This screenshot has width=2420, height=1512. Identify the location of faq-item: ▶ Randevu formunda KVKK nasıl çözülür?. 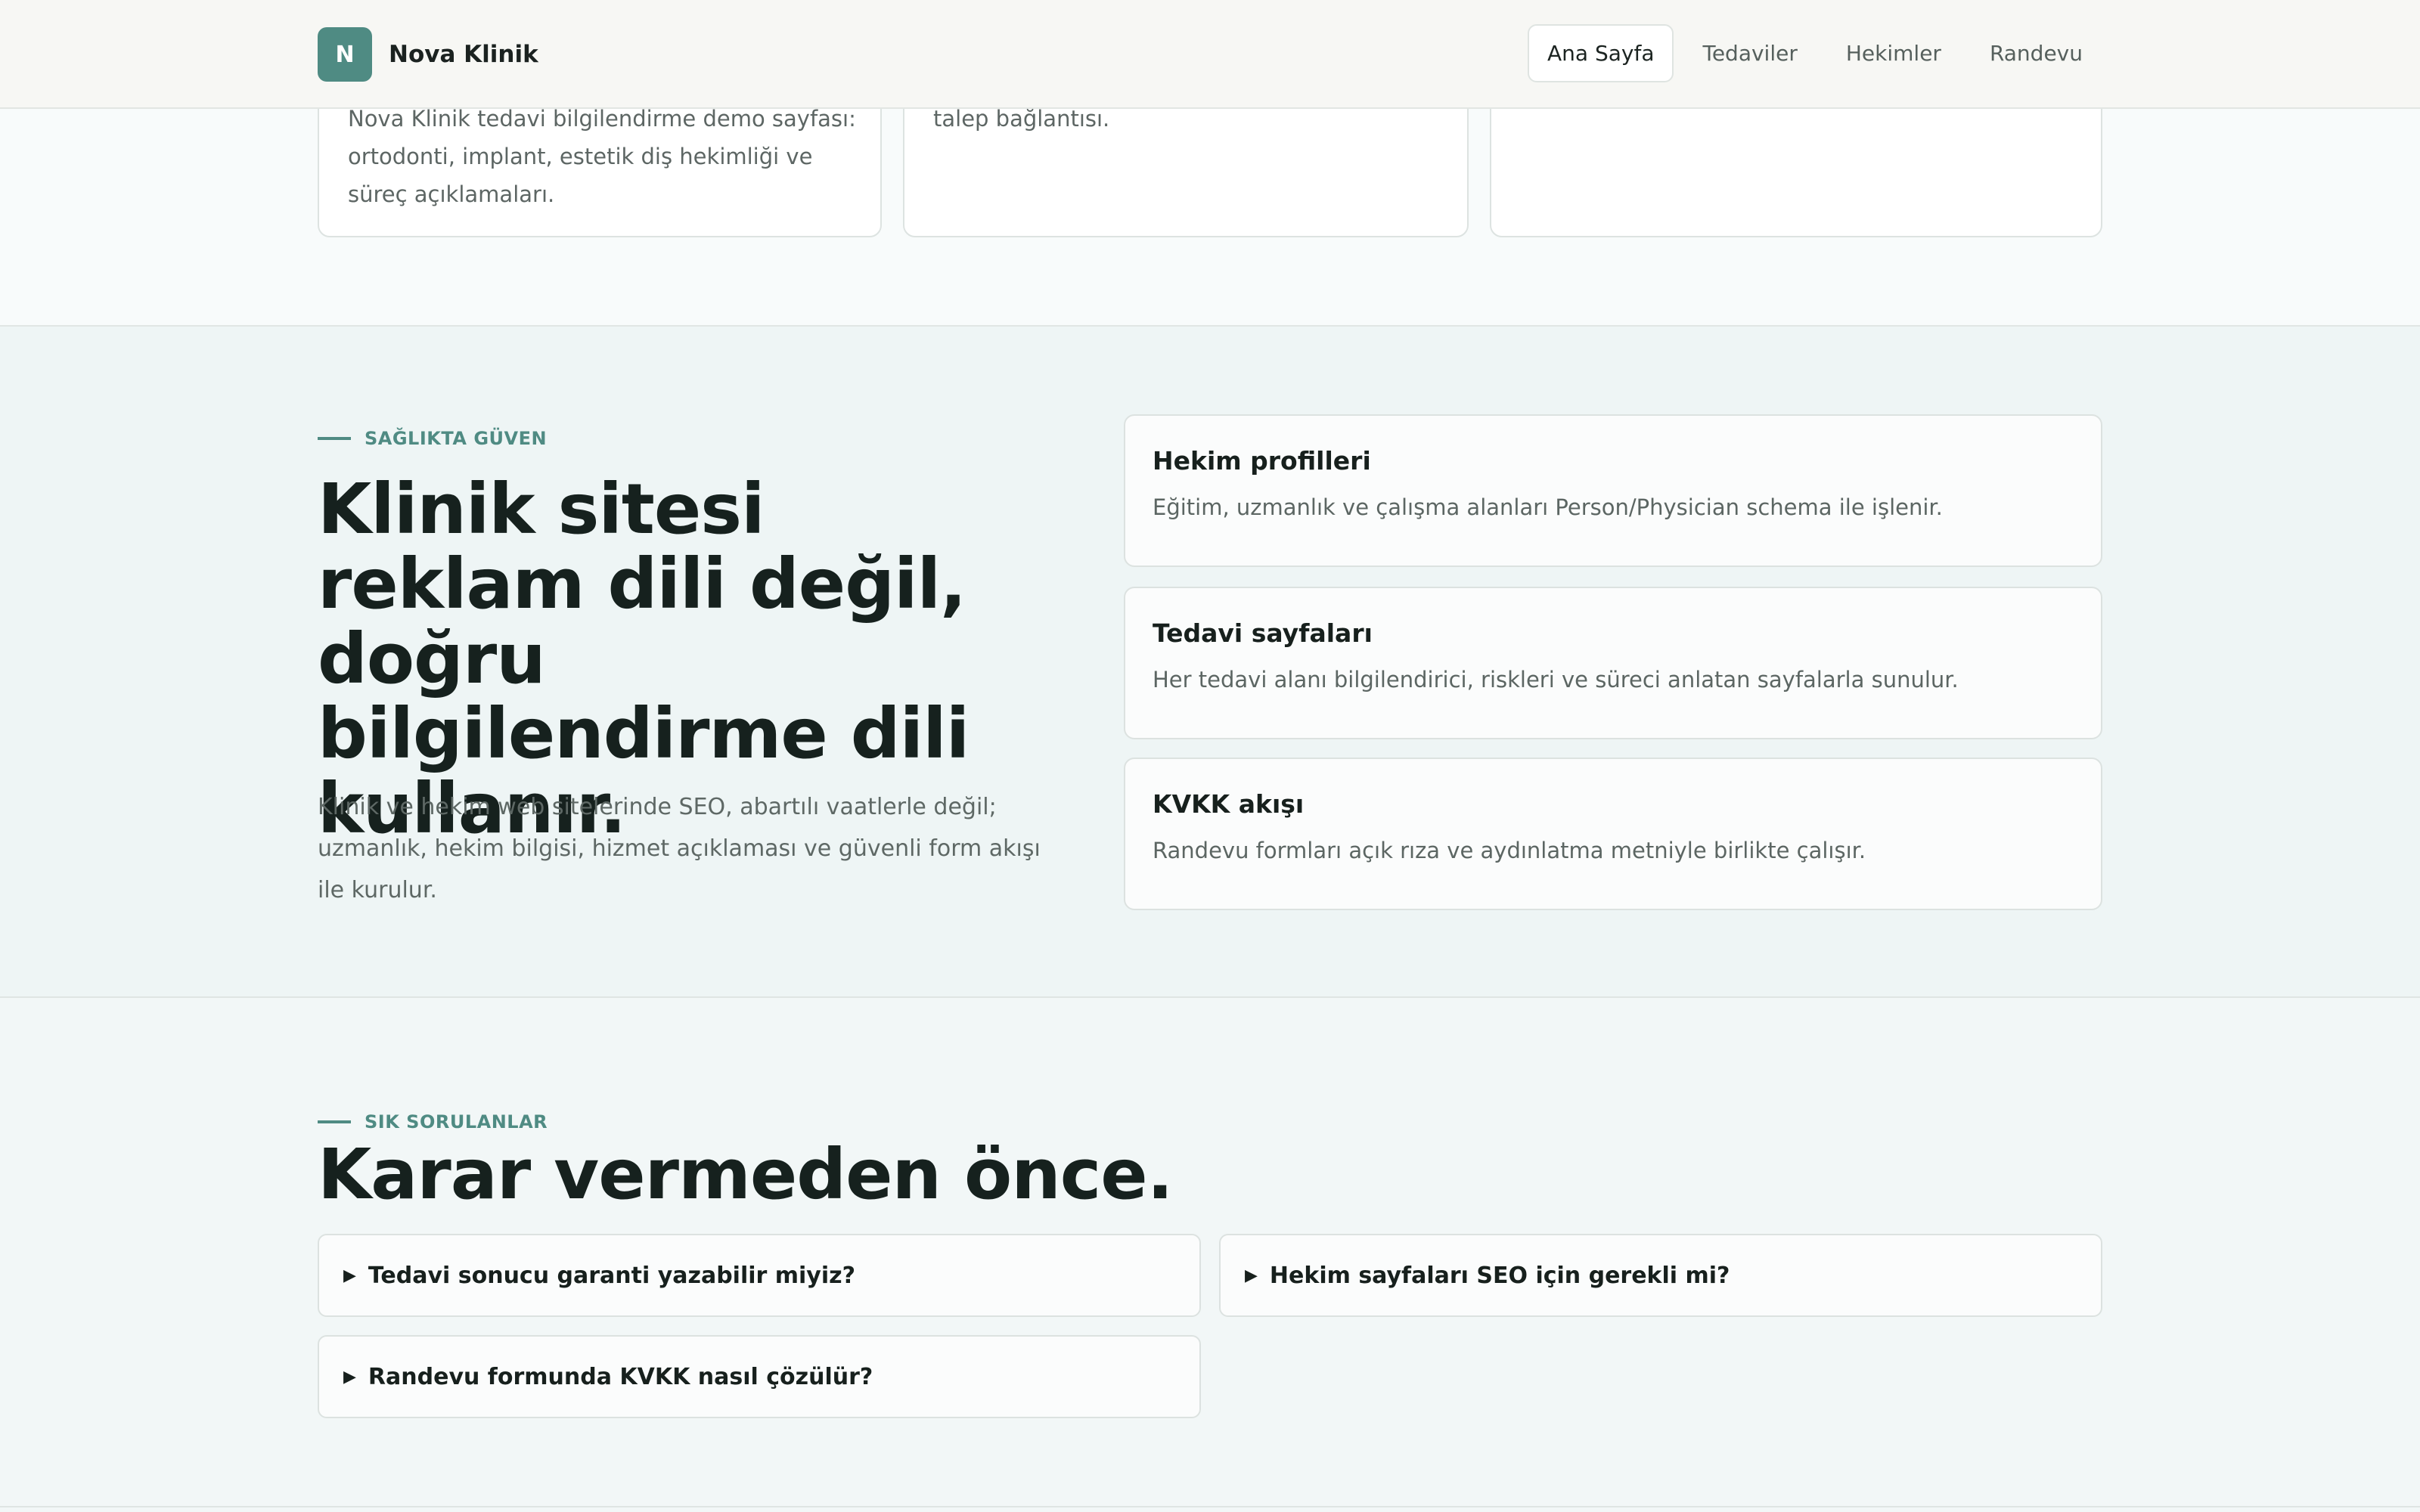
(759, 1376).